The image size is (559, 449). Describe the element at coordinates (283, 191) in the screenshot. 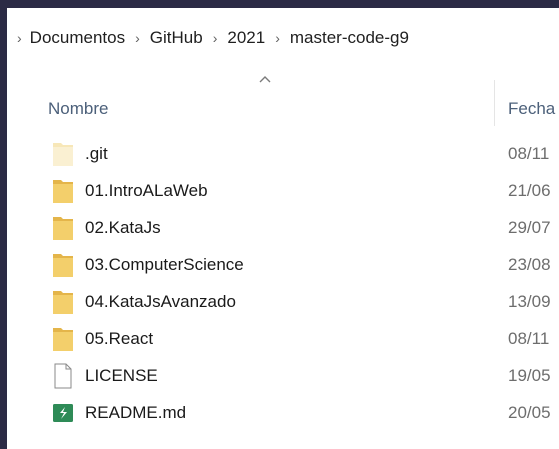

I see `list-item: 01.IntroALaWeb 21/06` at that location.